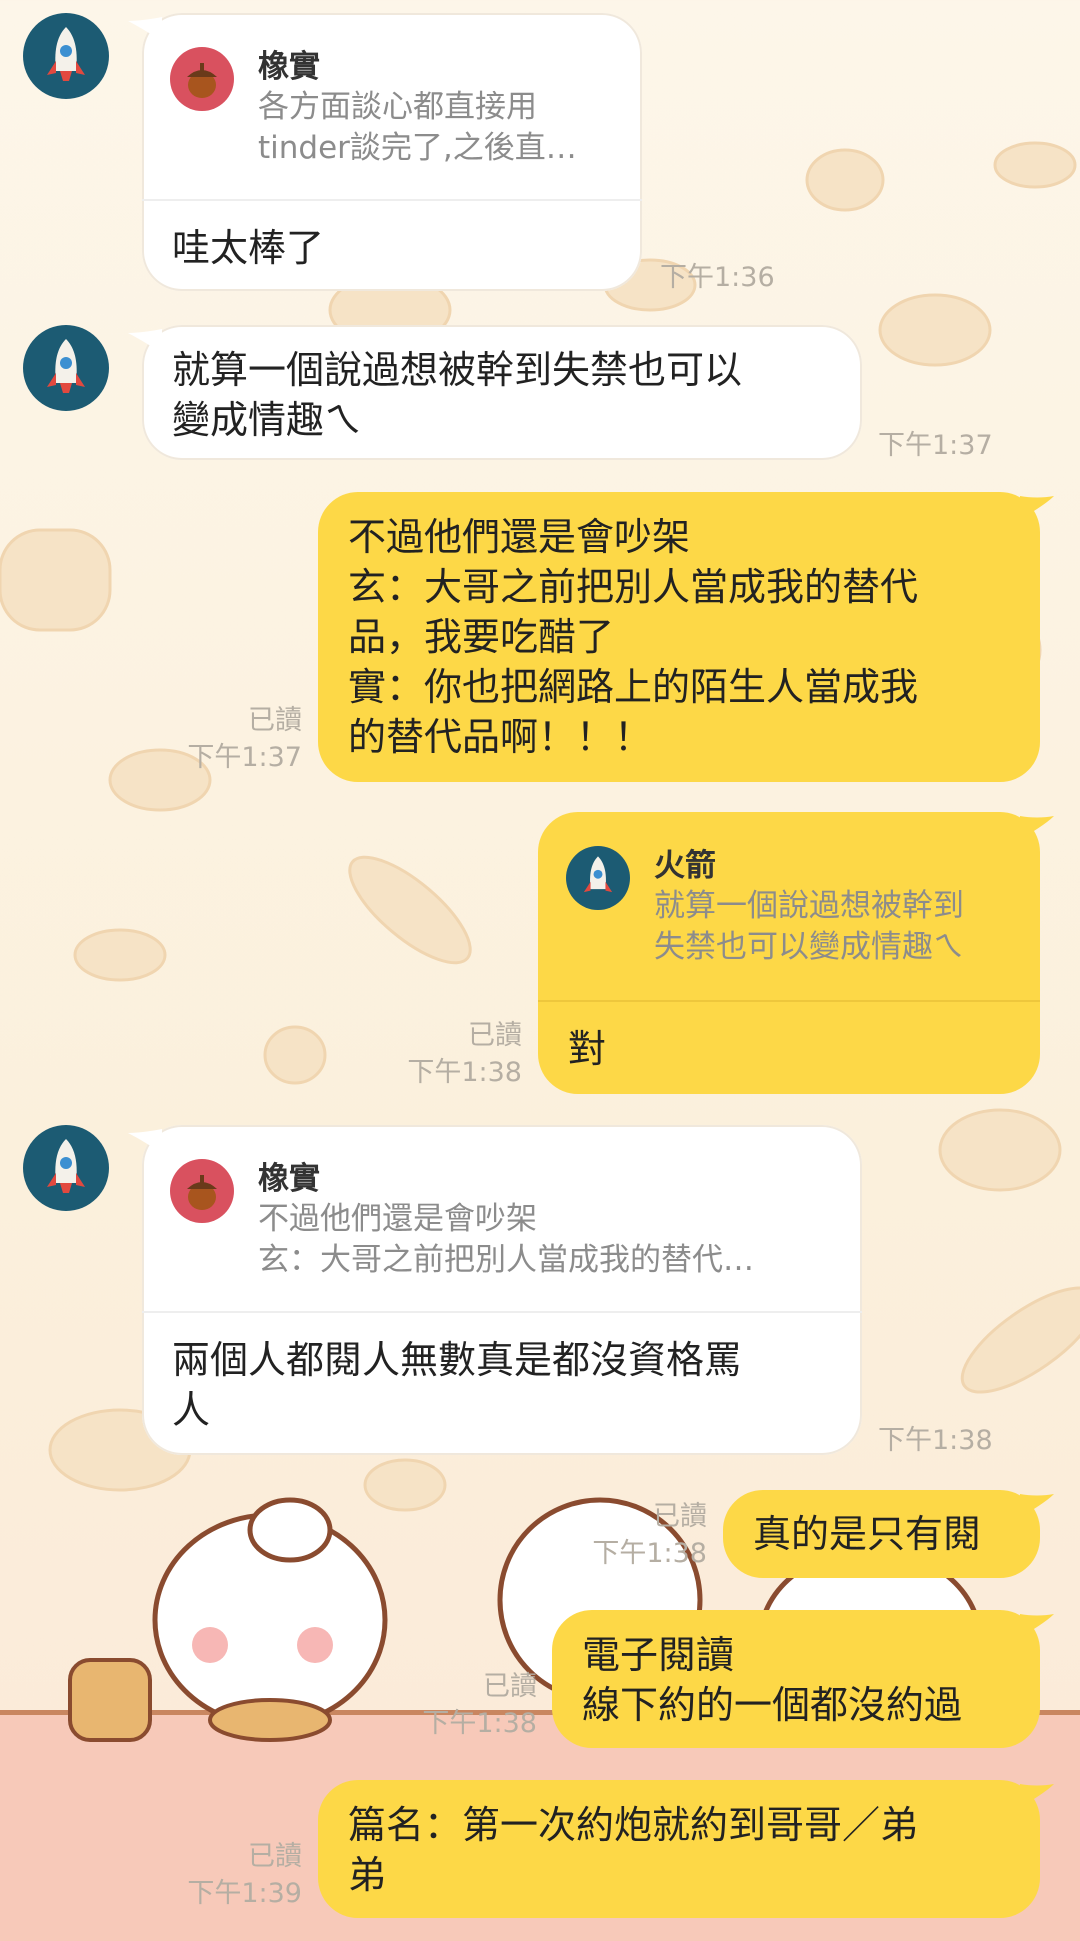 The image size is (1080, 1941). Describe the element at coordinates (248, 248) in the screenshot. I see `message-text: 哇太棒了` at that location.